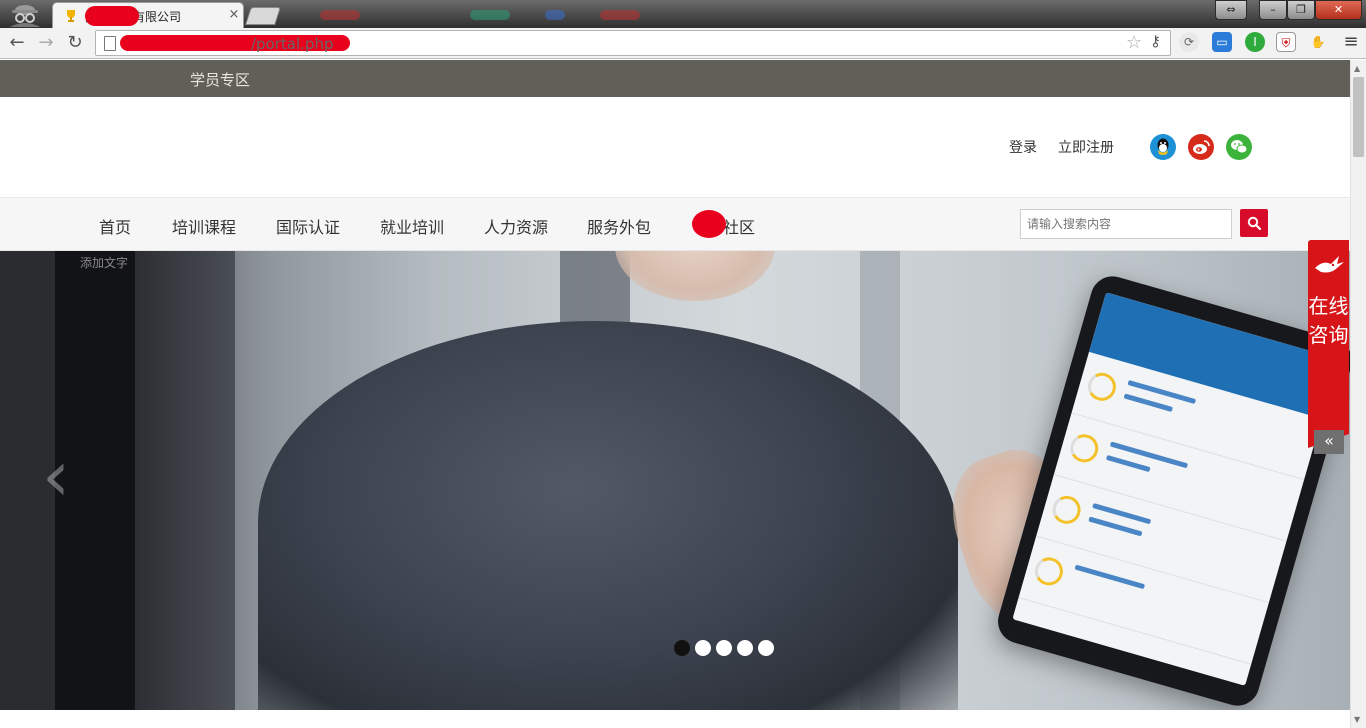 The image size is (1366, 728). I want to click on main-nav: 首页 培训课程 国际认证 就业培训 人力资源 服务外包 社区, so click(675, 224).